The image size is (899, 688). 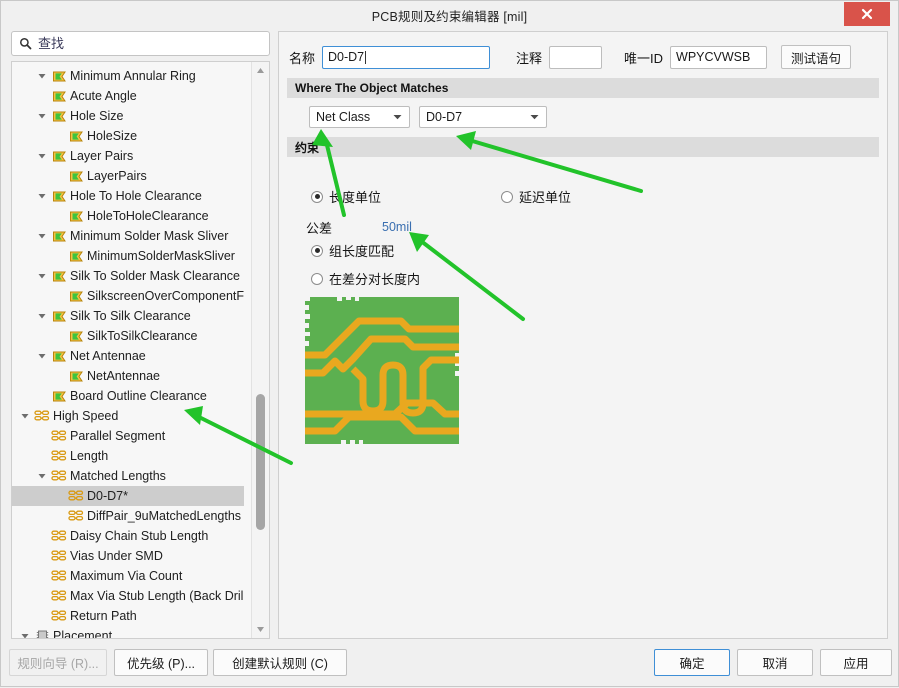 What do you see at coordinates (692, 662) in the screenshot?
I see `ok-button: 确定` at bounding box center [692, 662].